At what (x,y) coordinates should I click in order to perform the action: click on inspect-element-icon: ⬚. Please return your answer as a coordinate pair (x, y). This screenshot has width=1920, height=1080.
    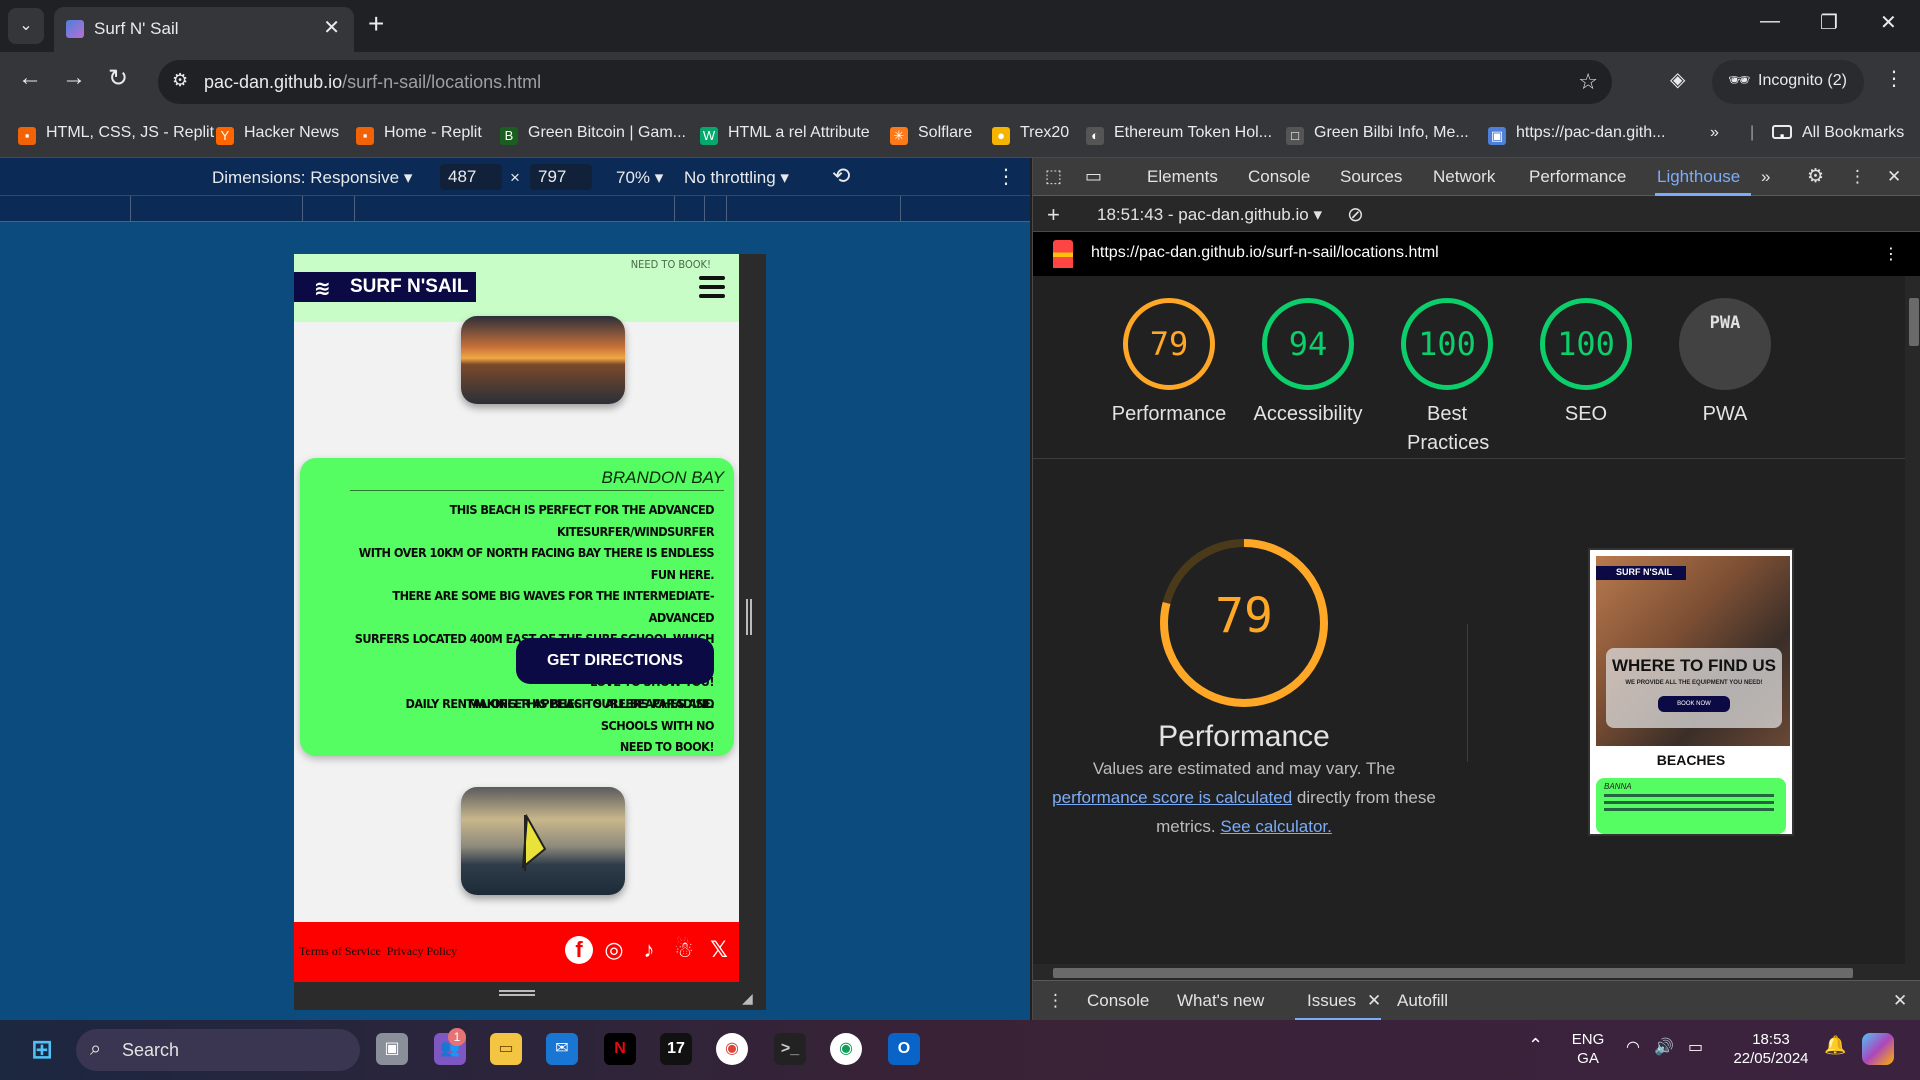
    Looking at the image, I should click on (1053, 176).